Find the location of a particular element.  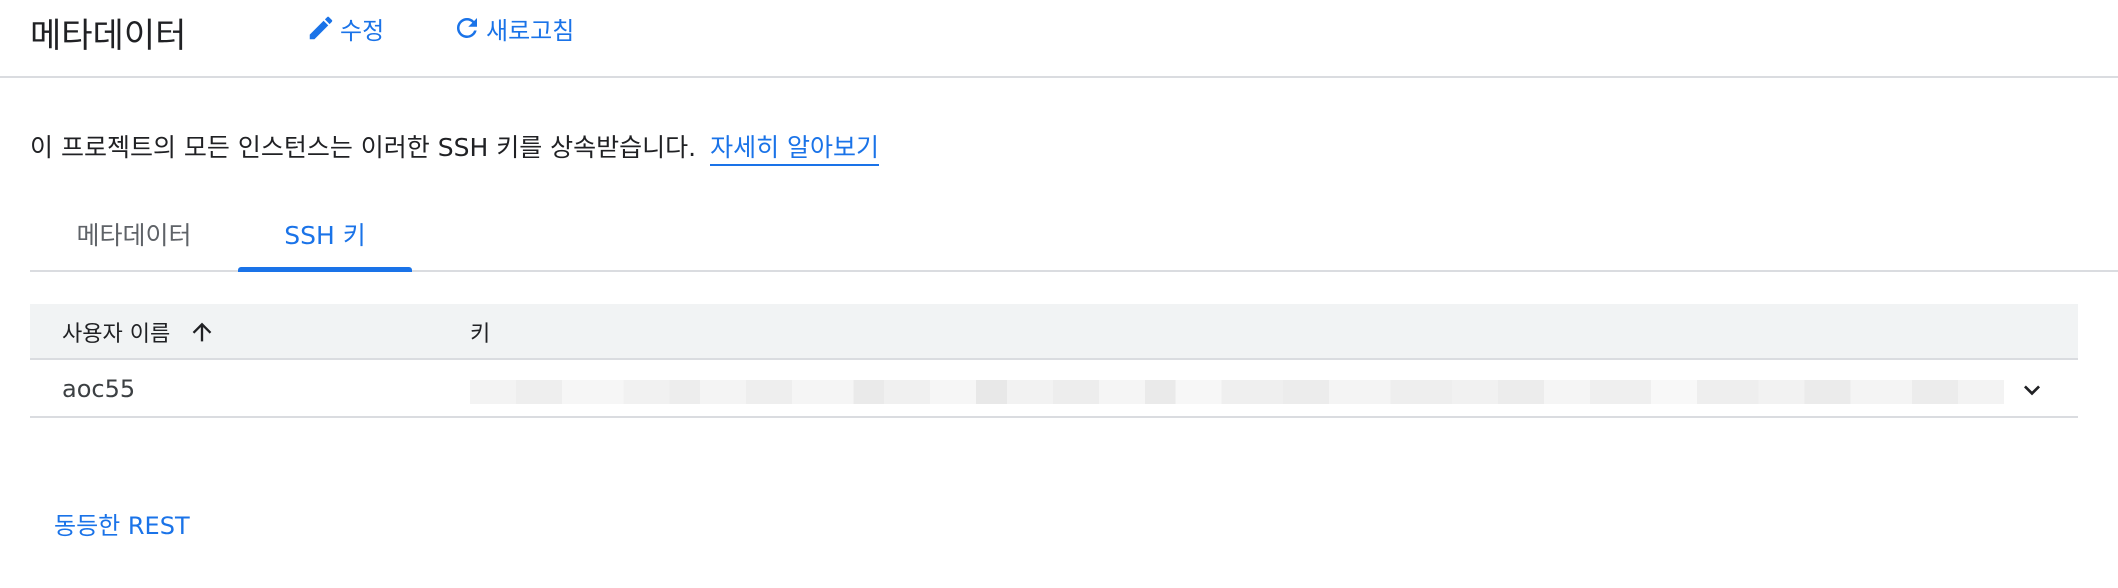

refresh-button: 새로고침 is located at coordinates (513, 28).